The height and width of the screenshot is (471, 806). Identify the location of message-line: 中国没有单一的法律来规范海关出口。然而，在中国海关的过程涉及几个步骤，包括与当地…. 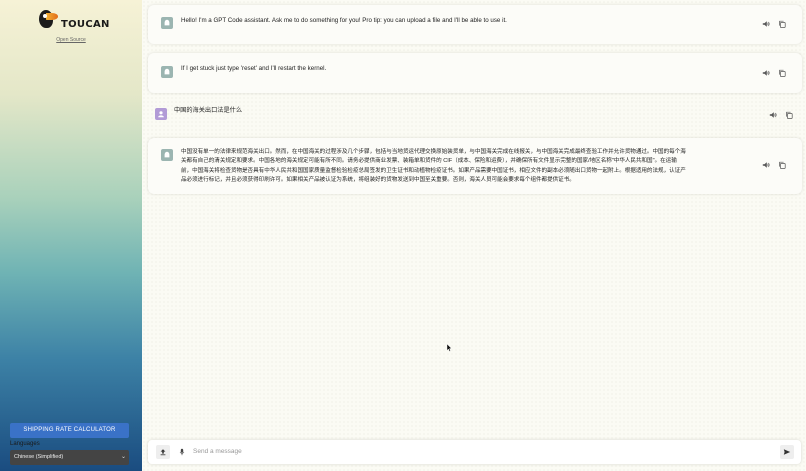
(433, 152).